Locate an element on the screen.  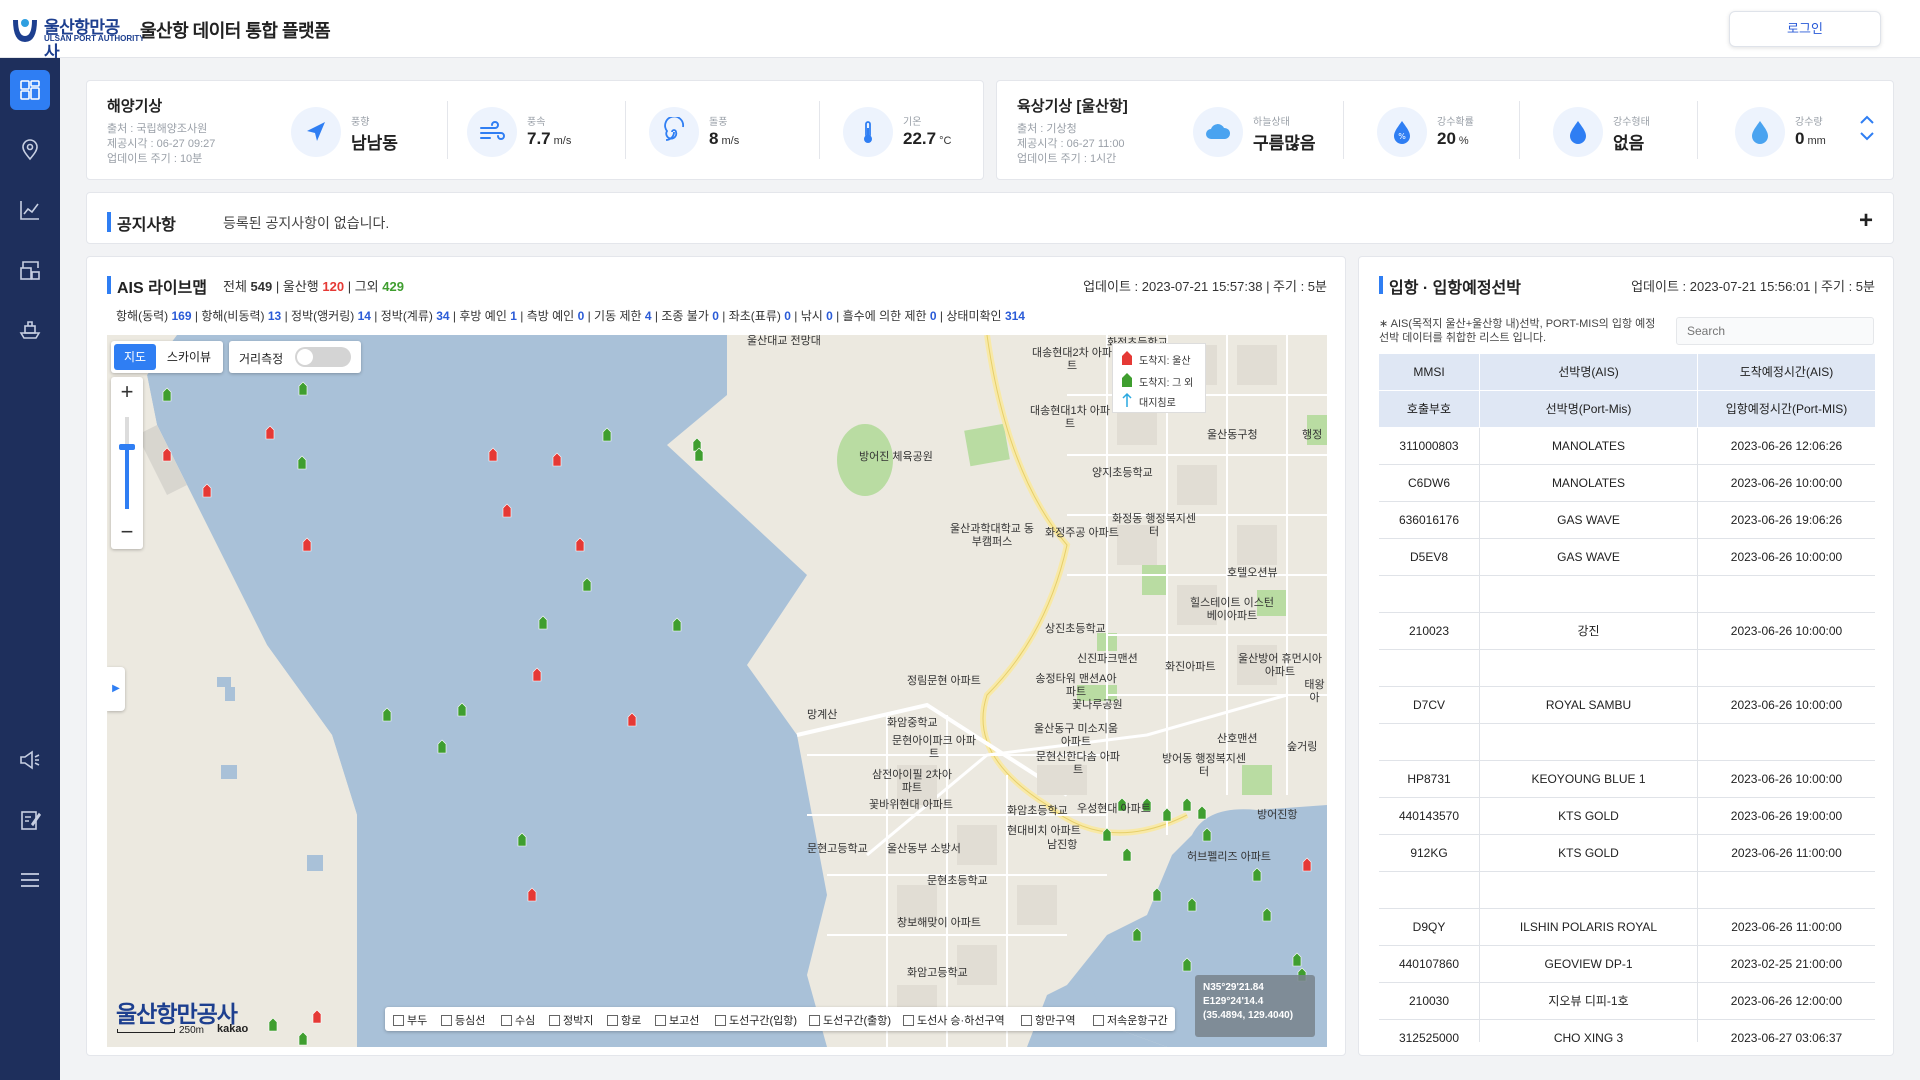
layer-toggle: 저속운항구간 is located at coordinates (1130, 1020).